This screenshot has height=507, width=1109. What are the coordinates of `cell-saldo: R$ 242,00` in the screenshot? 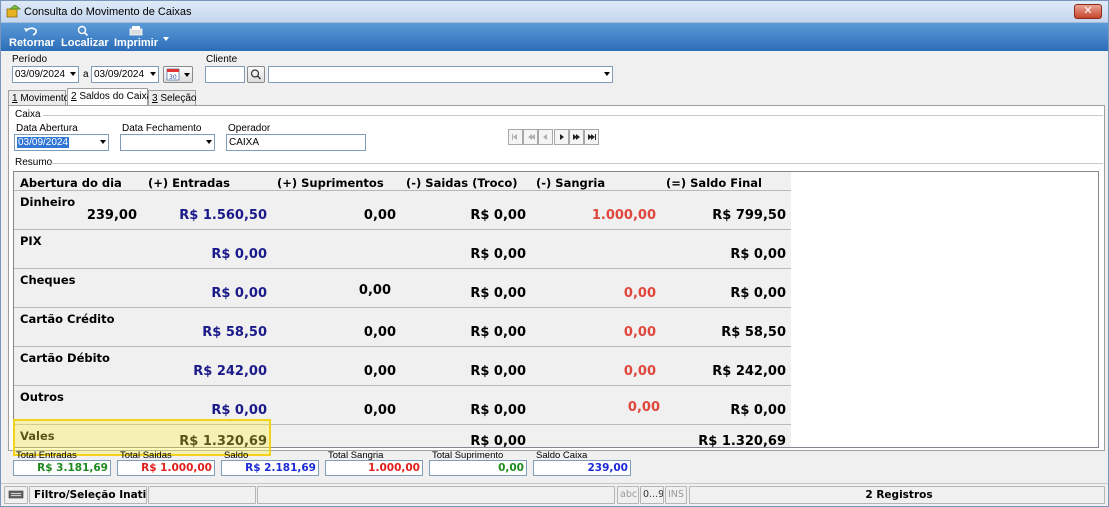 It's located at (749, 371).